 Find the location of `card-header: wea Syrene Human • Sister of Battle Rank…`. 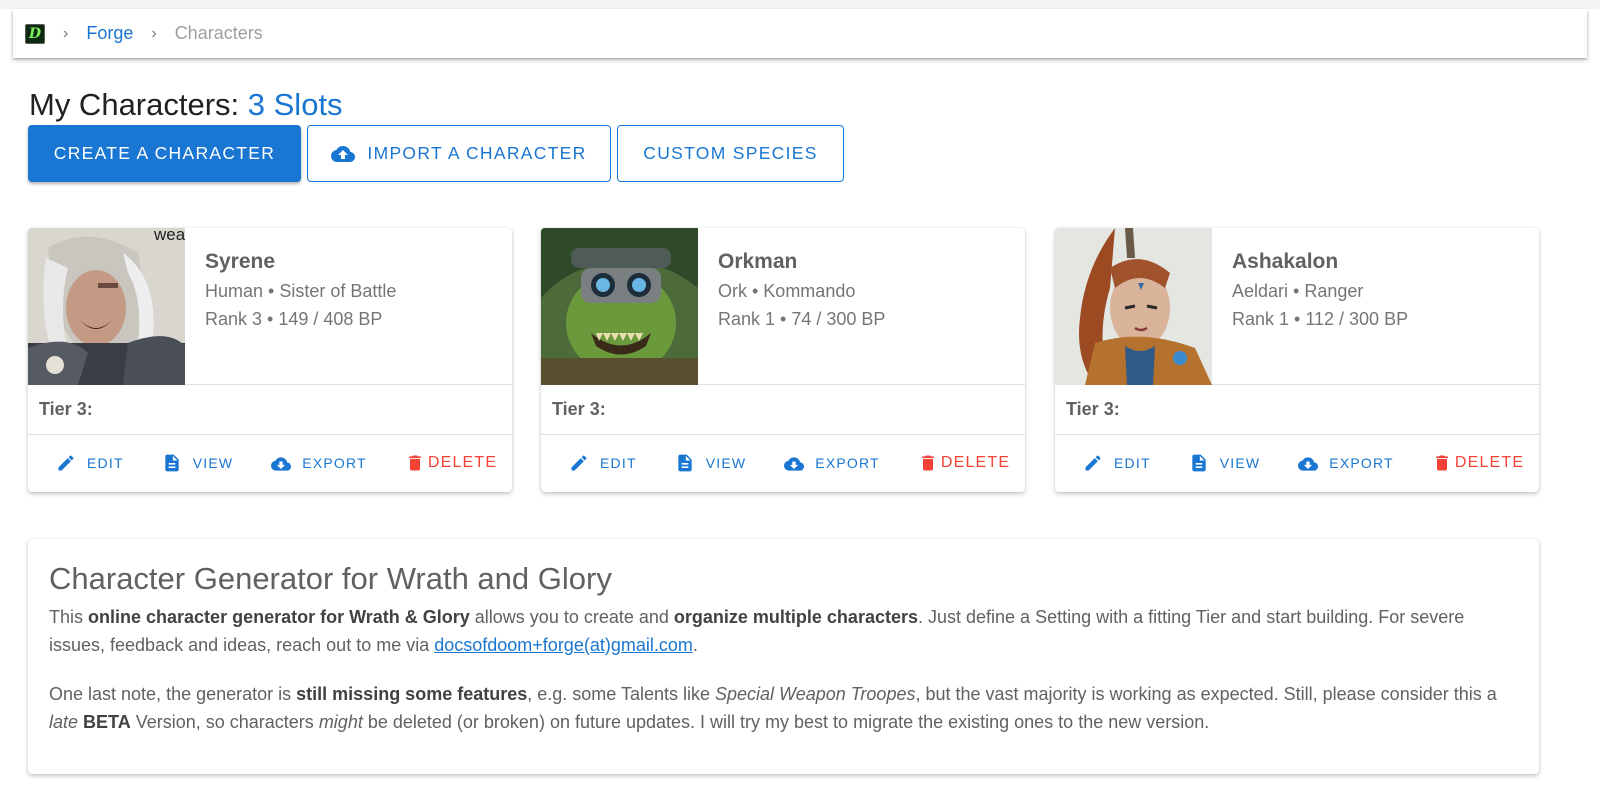

card-header: wea Syrene Human • Sister of Battle Rank… is located at coordinates (270, 306).